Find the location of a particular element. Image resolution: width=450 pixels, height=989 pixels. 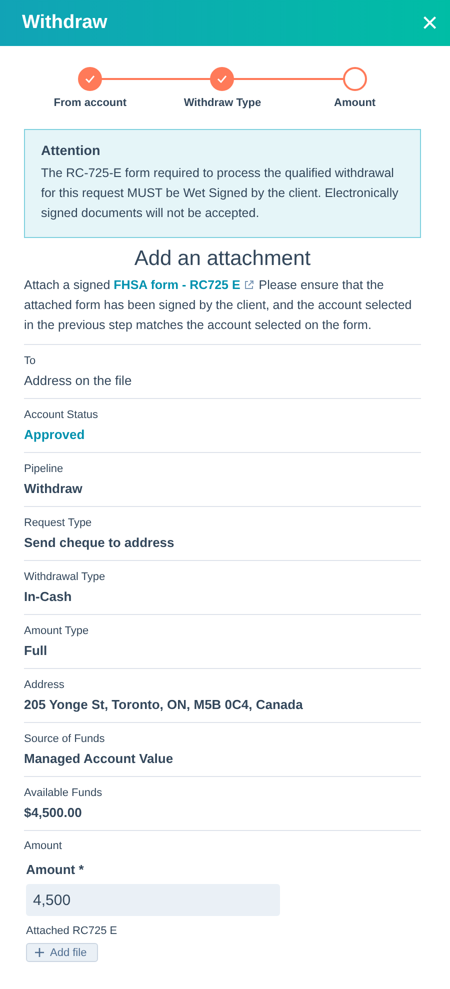

amount-input: 4,500 is located at coordinates (153, 900).